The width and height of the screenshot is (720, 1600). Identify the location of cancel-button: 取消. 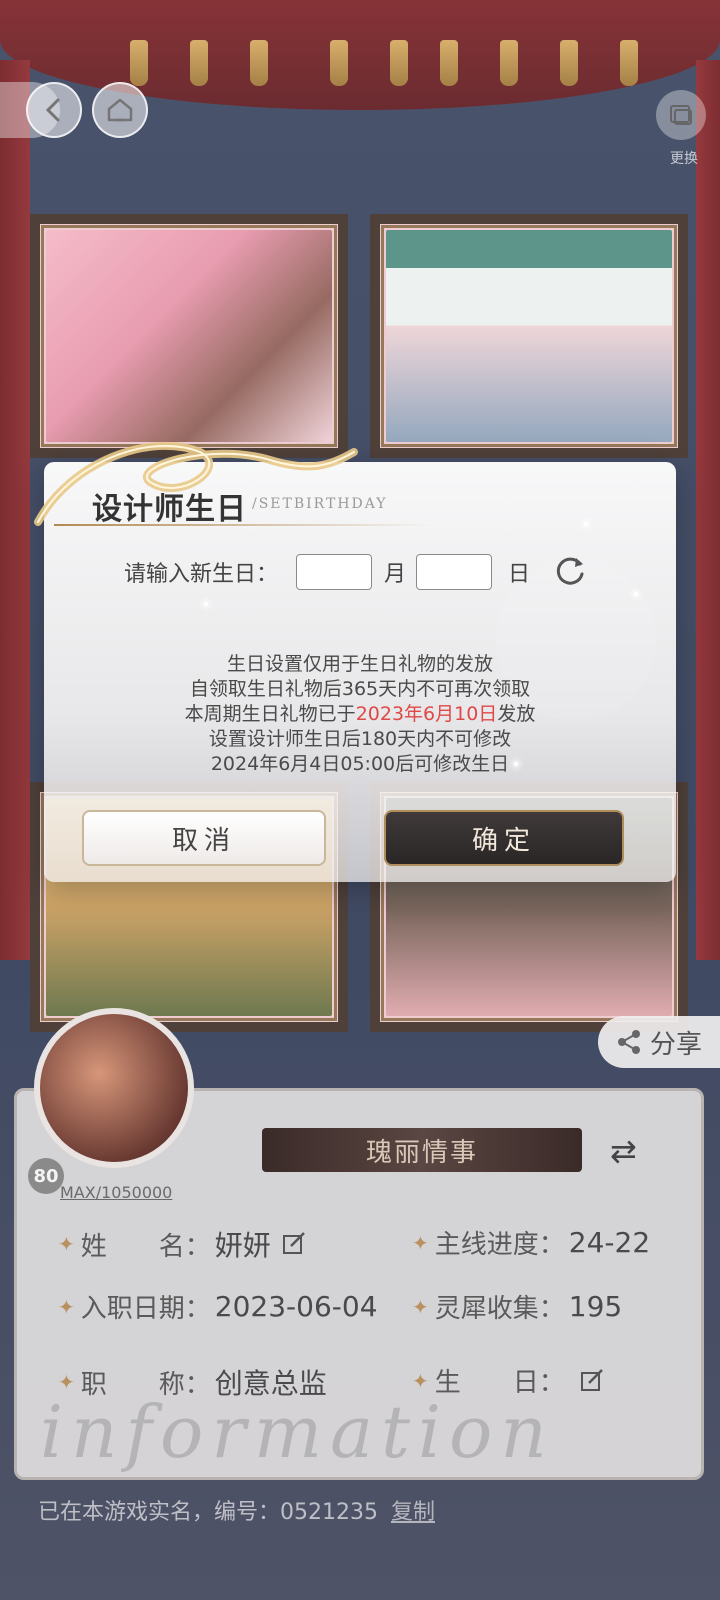
(204, 838).